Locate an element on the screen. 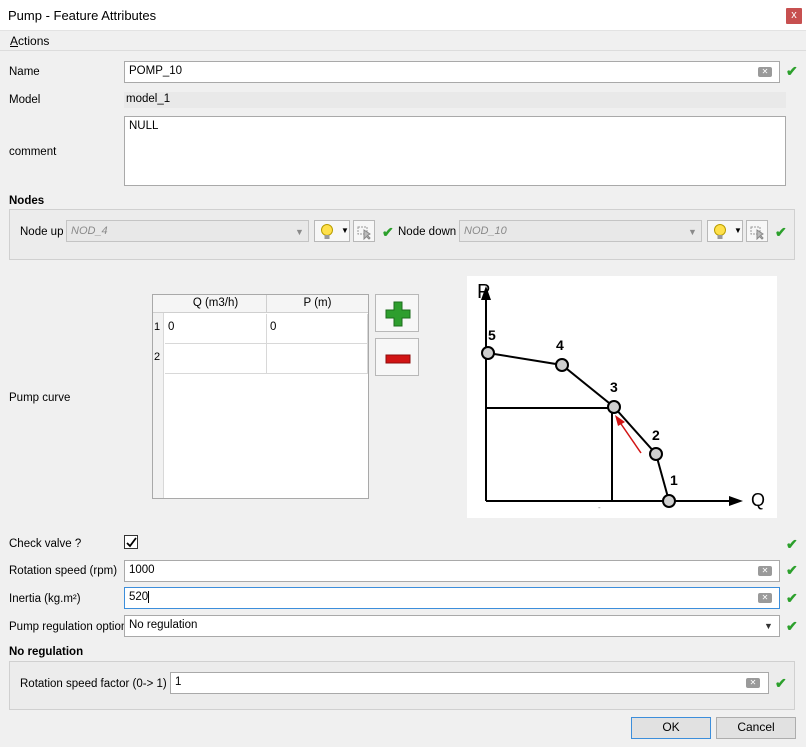  rotation-speed-value: 1000 is located at coordinates (142, 570).